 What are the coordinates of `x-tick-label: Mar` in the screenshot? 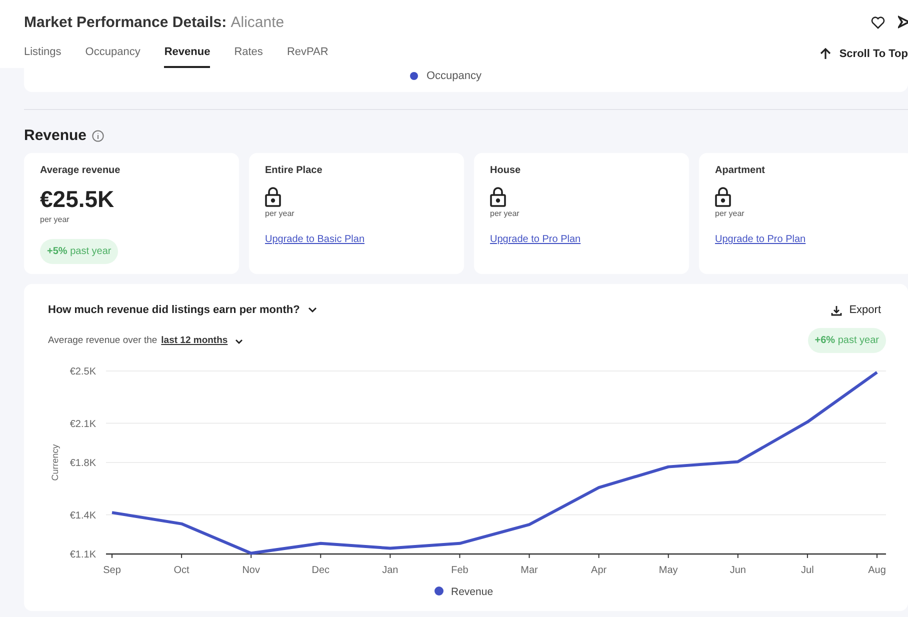 It's located at (529, 570).